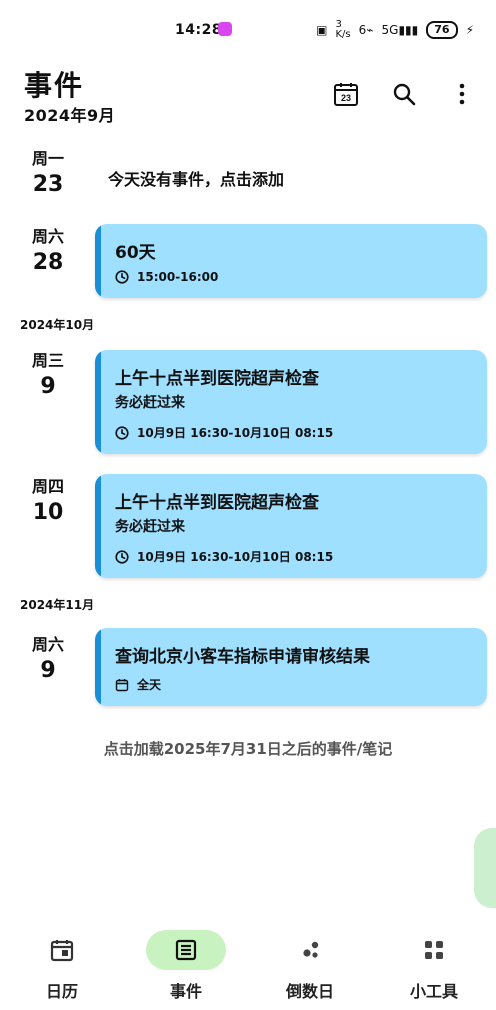 This screenshot has height=1010, width=496. I want to click on nav-label: 小工具, so click(433, 991).